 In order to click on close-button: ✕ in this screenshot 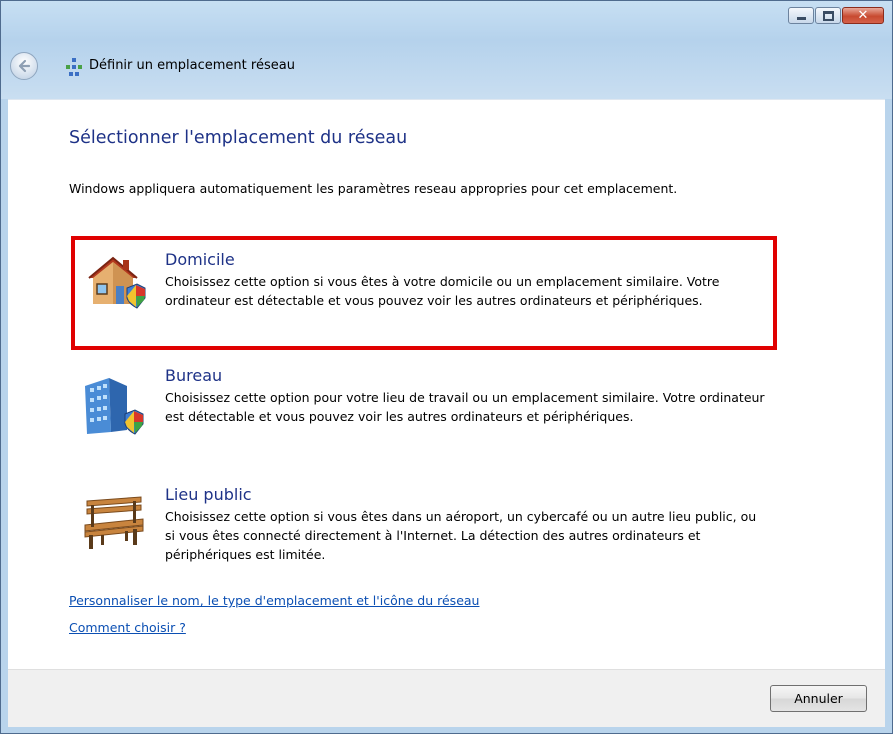, I will do `click(863, 15)`.